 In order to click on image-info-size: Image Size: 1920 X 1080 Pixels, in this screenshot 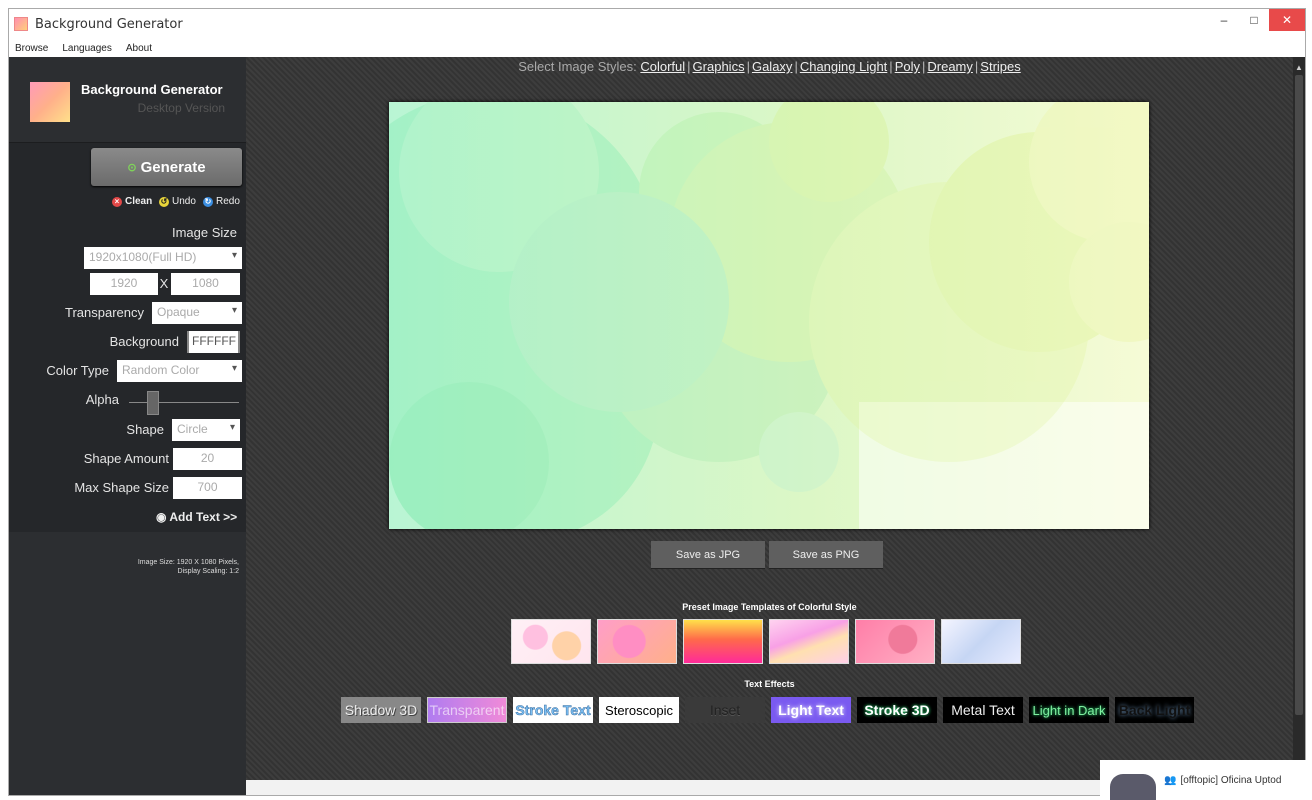, I will do `click(188, 562)`.